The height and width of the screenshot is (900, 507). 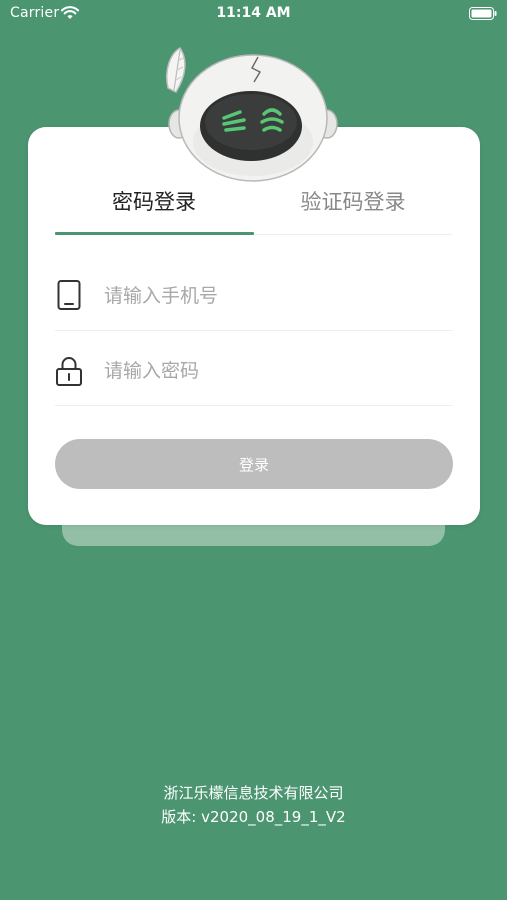 What do you see at coordinates (253, 793) in the screenshot?
I see `company-name: 浙江乐檬信息技术有限公司` at bounding box center [253, 793].